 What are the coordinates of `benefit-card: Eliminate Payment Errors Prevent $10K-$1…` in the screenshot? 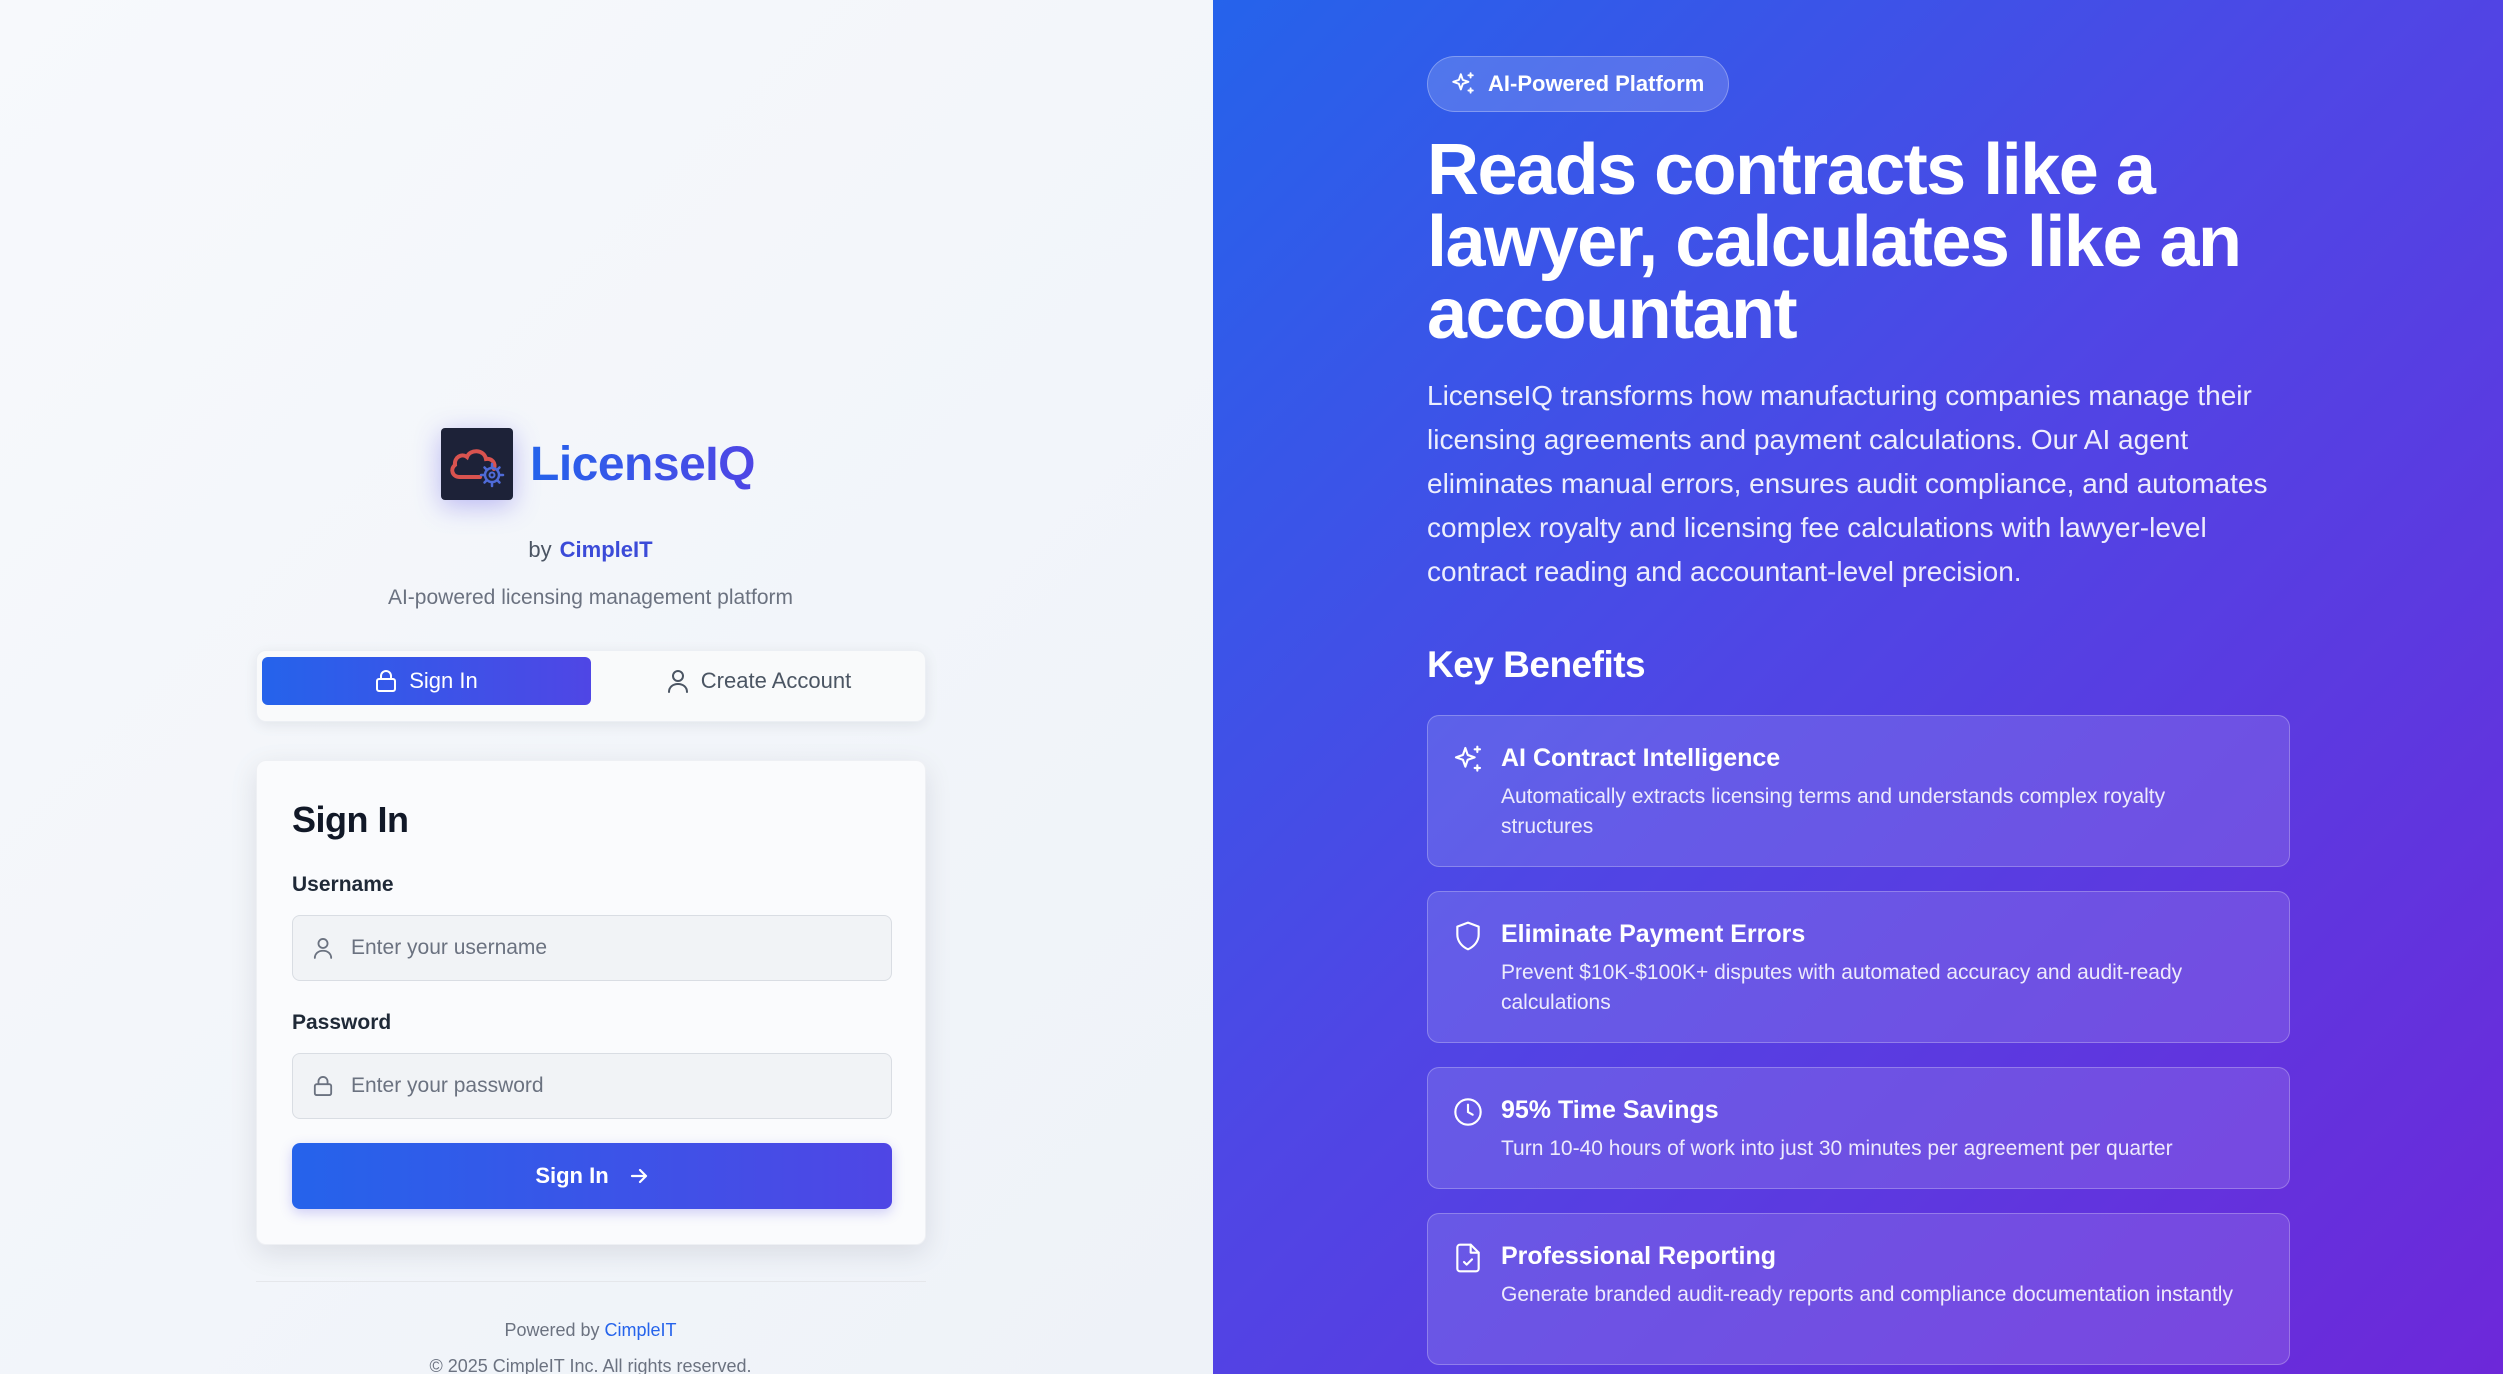 It's located at (1858, 967).